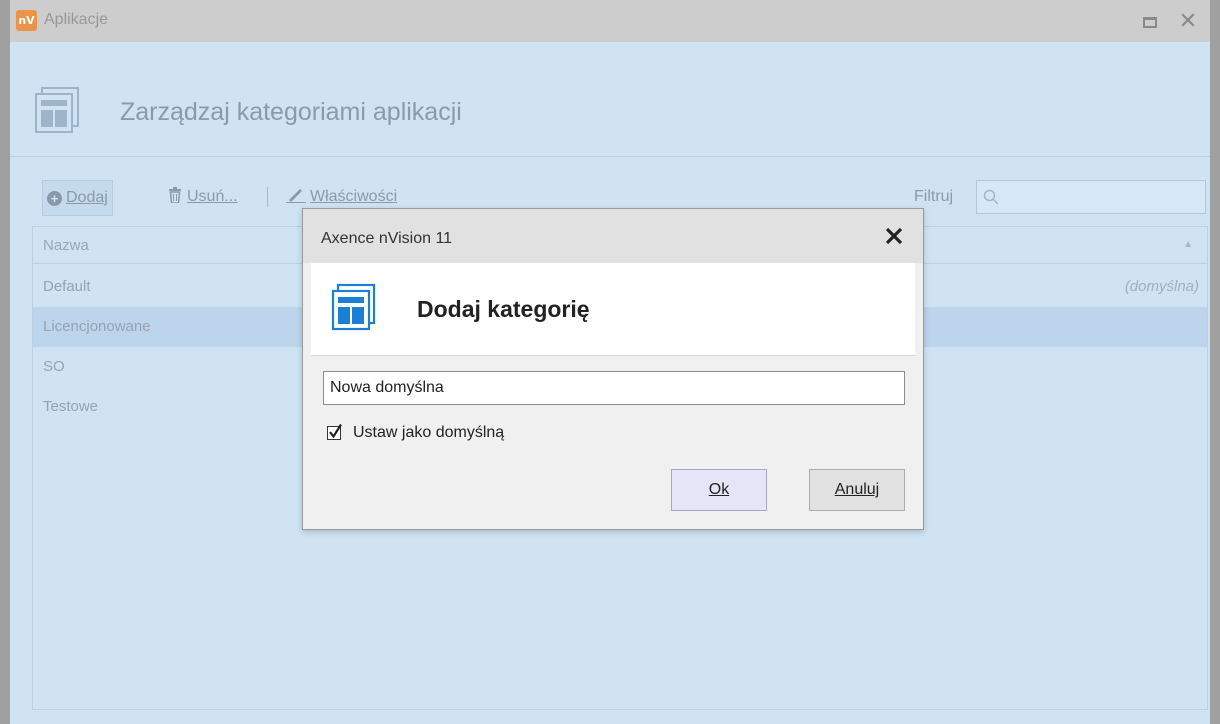 The width and height of the screenshot is (1220, 724). What do you see at coordinates (429, 432) in the screenshot?
I see `set-default-label: Ustaw jako domyślną` at bounding box center [429, 432].